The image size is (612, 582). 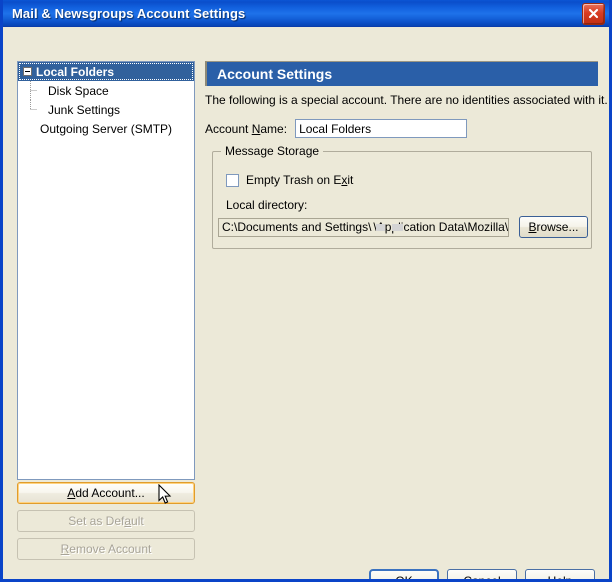 What do you see at coordinates (404, 574) in the screenshot?
I see `ok-button: OK` at bounding box center [404, 574].